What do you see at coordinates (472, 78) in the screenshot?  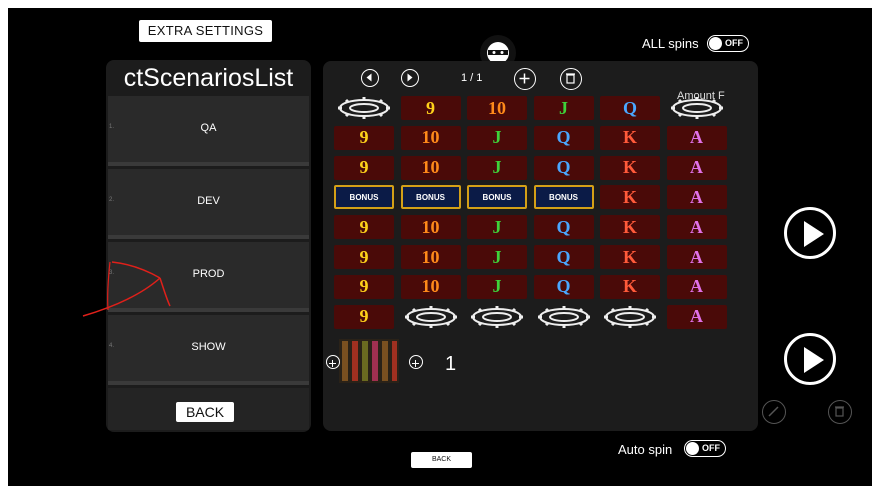 I see `page-indicator: 1 / 1` at bounding box center [472, 78].